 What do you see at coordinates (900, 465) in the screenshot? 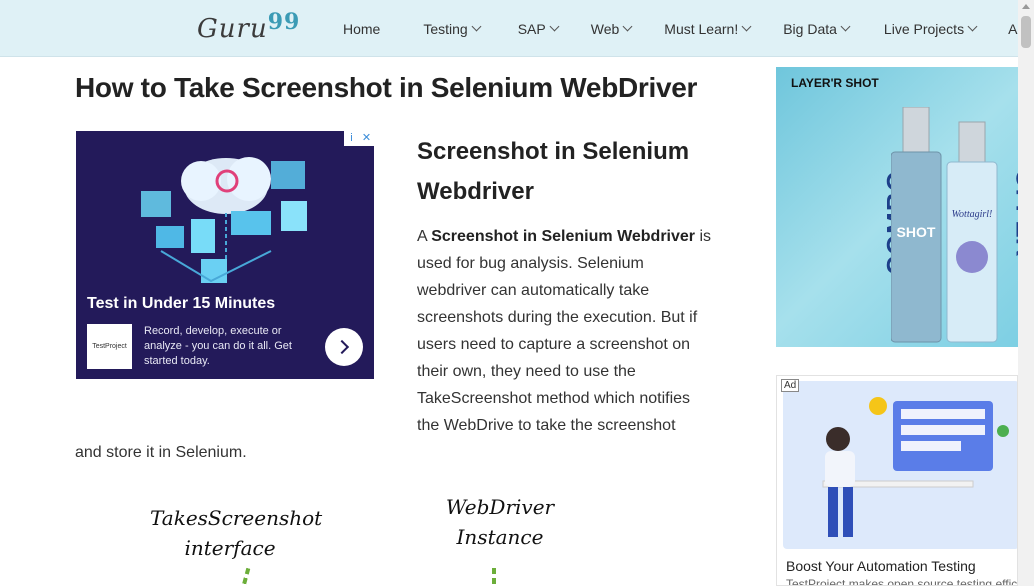
I see `developer-illustration` at bounding box center [900, 465].